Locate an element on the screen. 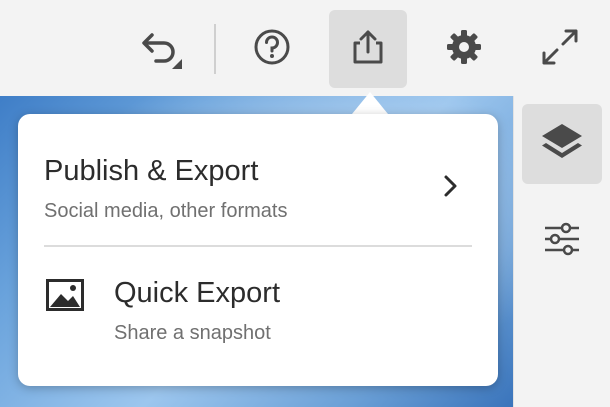 Image resolution: width=610 pixels, height=407 pixels. settings-button is located at coordinates (464, 49).